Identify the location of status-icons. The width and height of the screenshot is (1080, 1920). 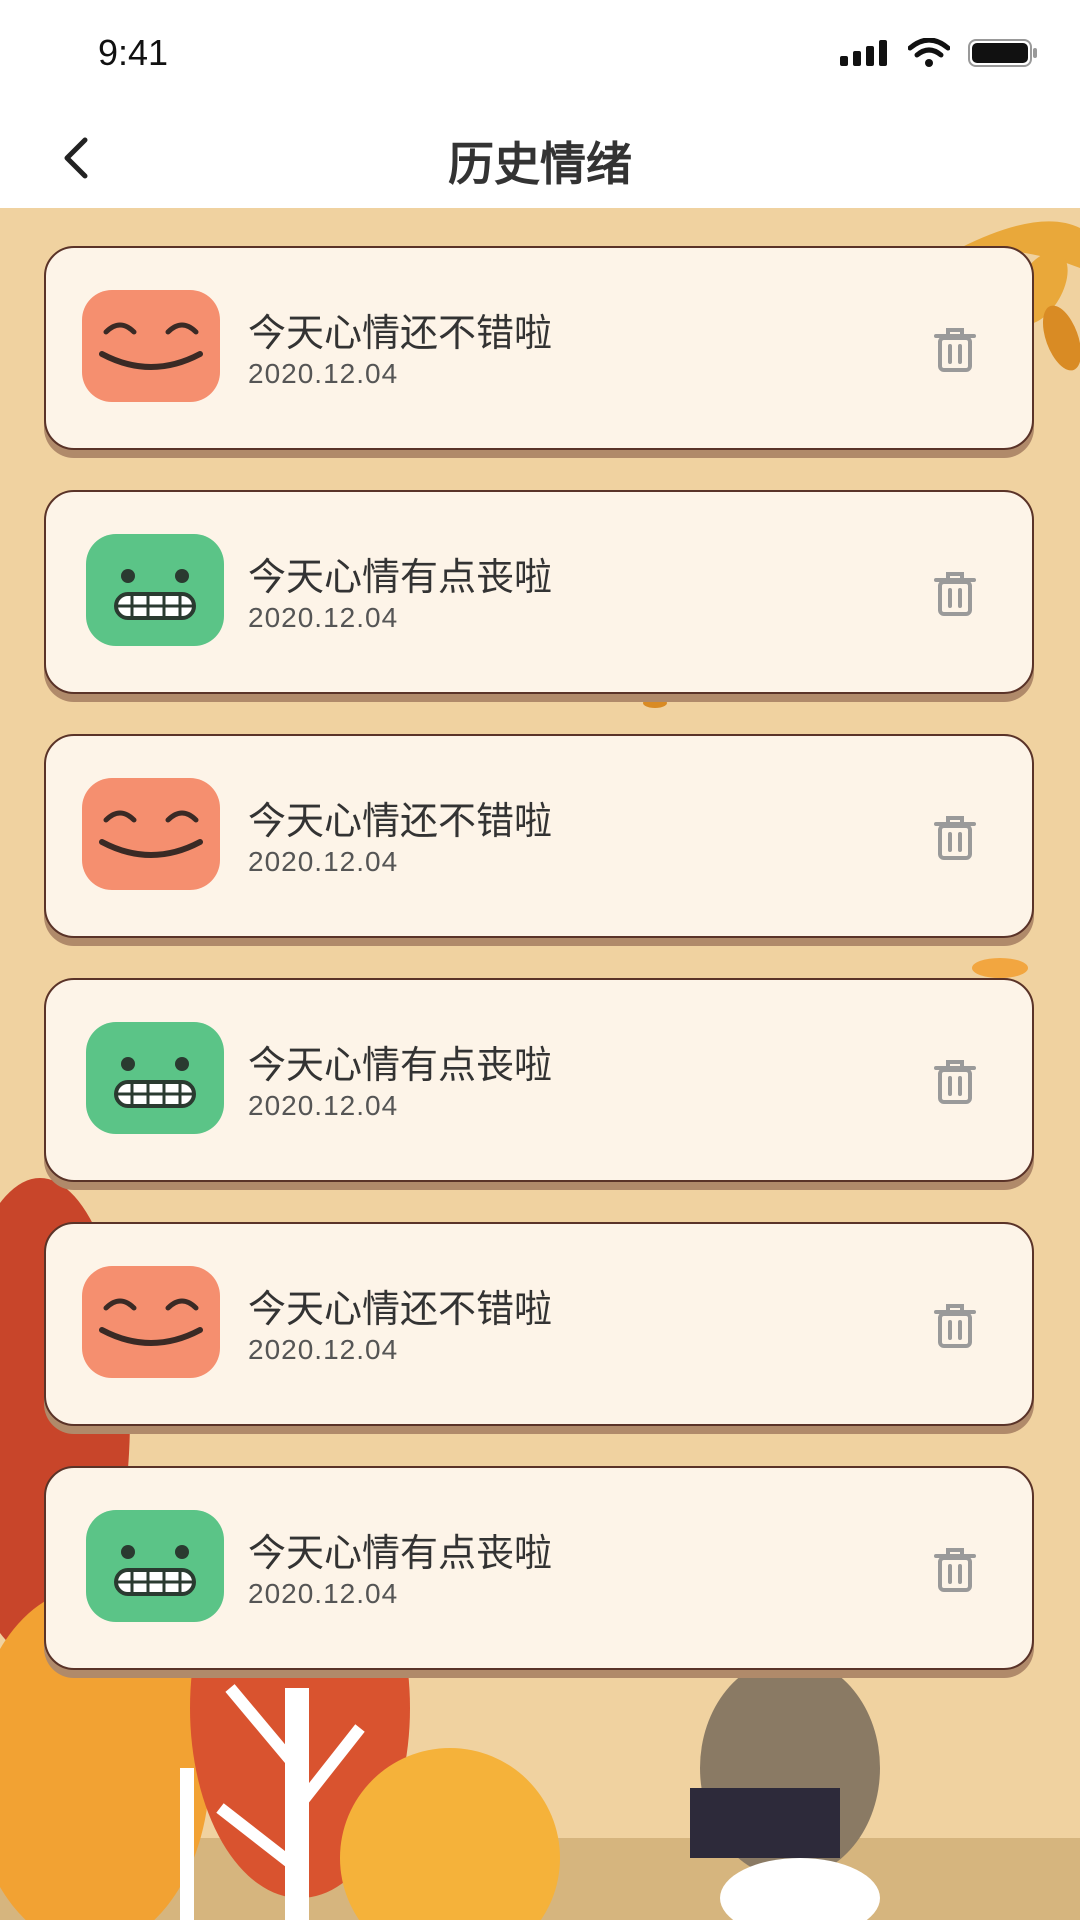
(939, 53).